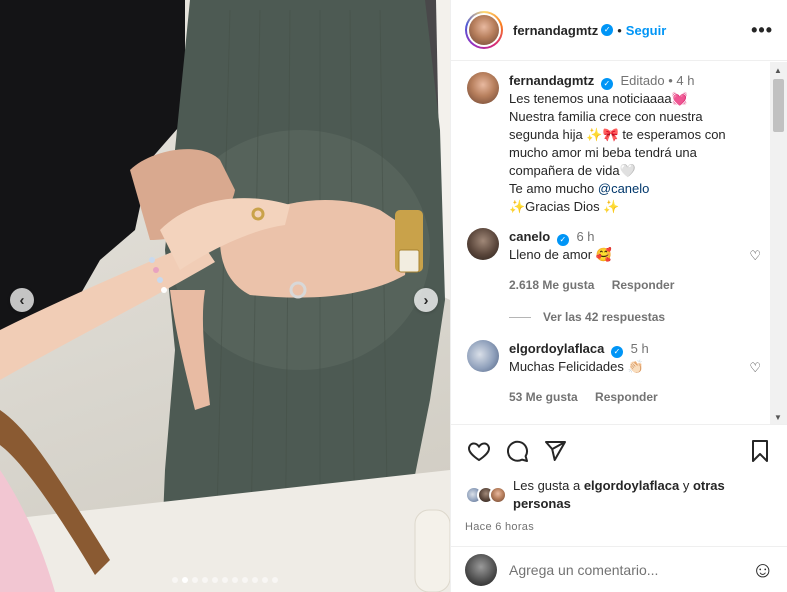  What do you see at coordinates (479, 451) in the screenshot?
I see `heart-icon` at bounding box center [479, 451].